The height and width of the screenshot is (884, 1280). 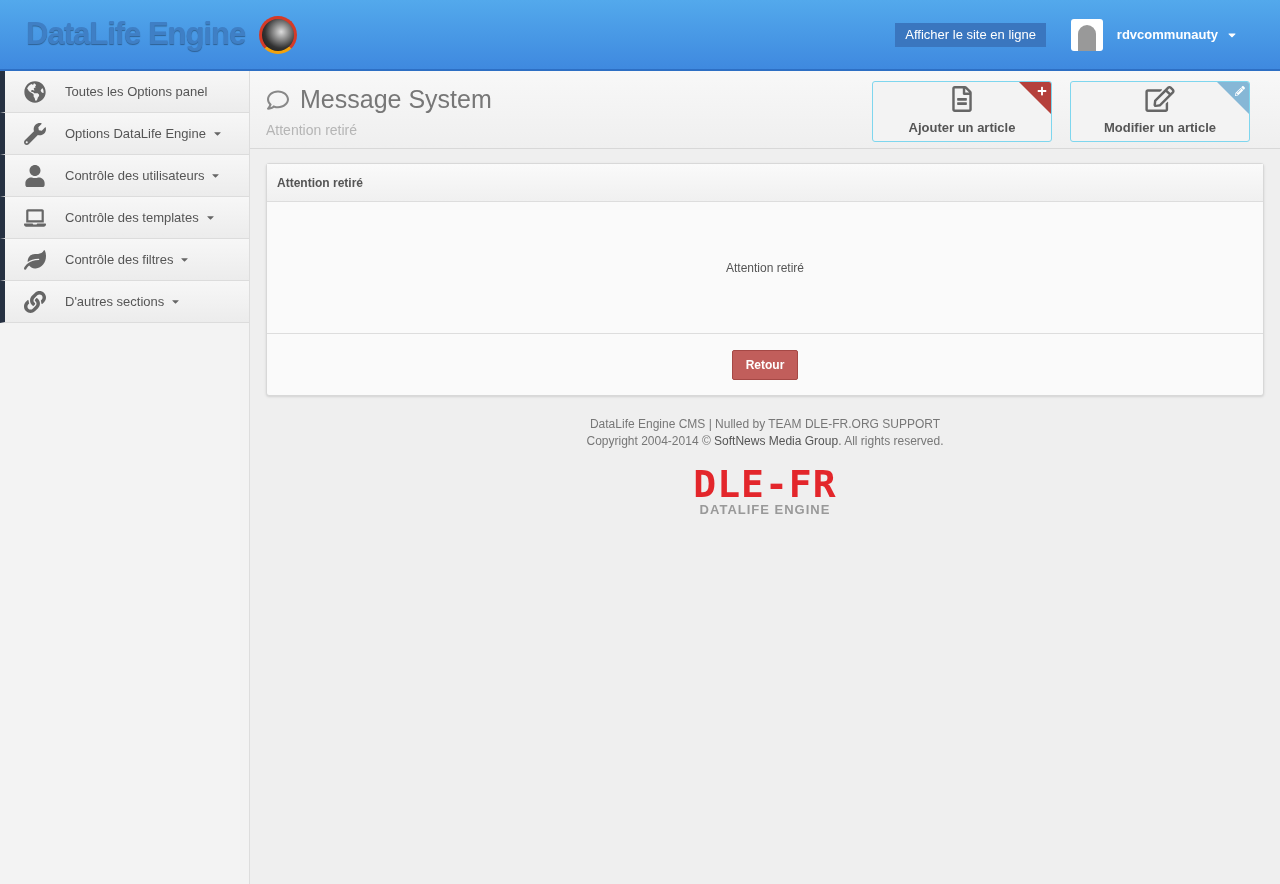 What do you see at coordinates (962, 98) in the screenshot?
I see `document-icon` at bounding box center [962, 98].